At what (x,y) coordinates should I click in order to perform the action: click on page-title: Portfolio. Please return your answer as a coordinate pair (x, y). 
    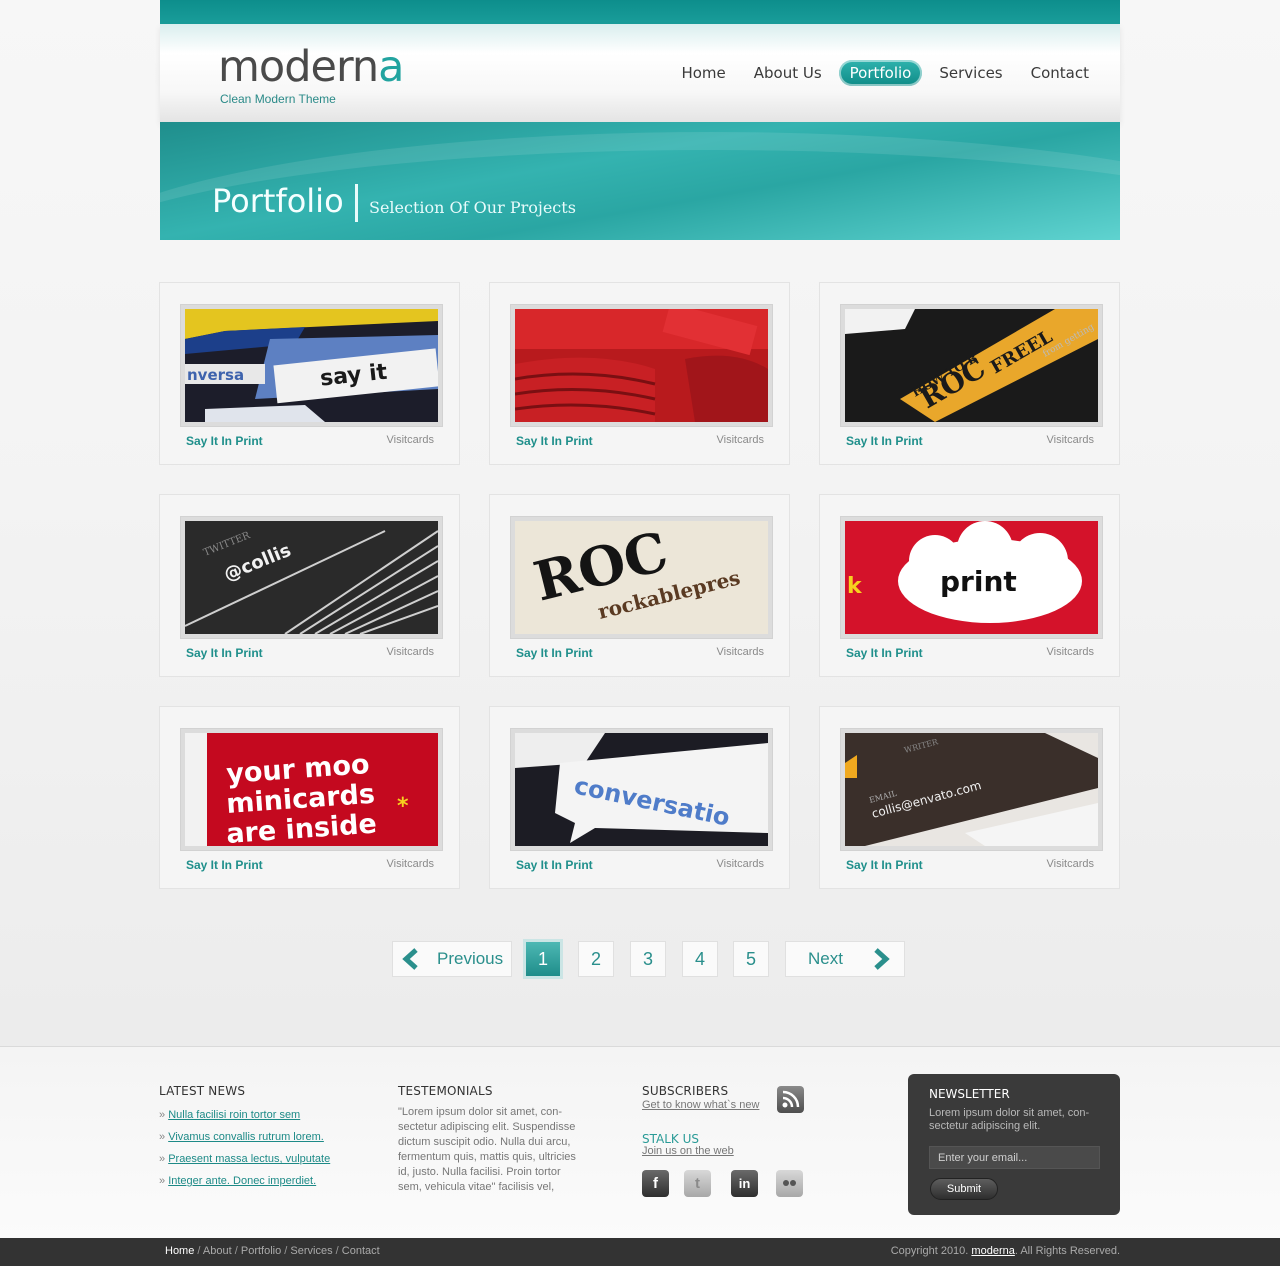
    Looking at the image, I should click on (278, 201).